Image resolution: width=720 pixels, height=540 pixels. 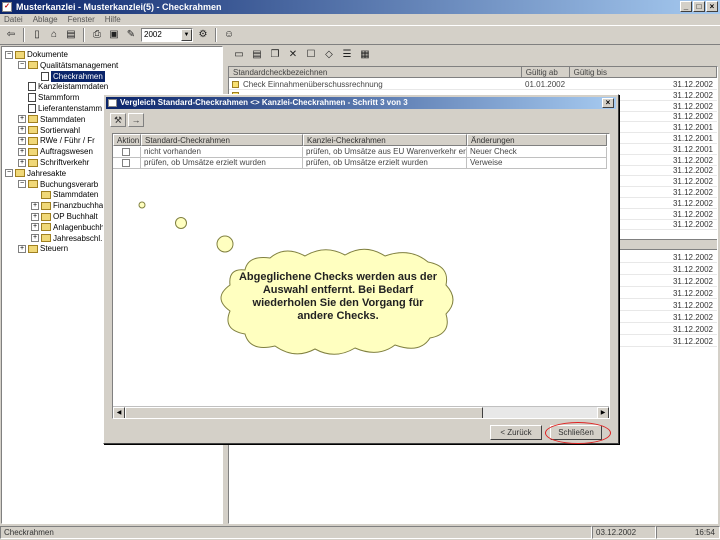 What do you see at coordinates (136, 120) in the screenshot?
I see `arrow-right-icon: →` at bounding box center [136, 120].